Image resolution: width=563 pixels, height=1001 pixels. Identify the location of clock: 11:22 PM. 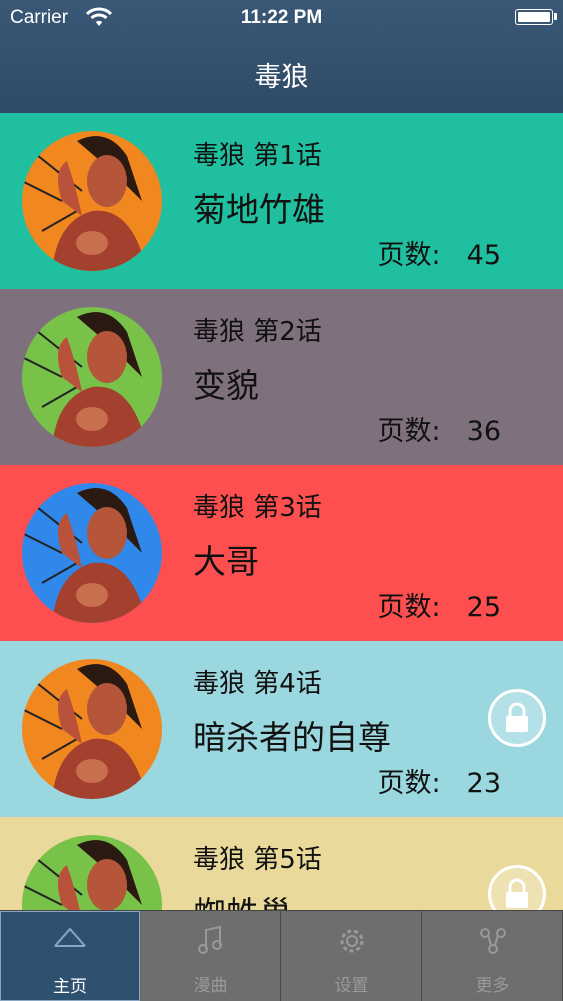
(281, 17).